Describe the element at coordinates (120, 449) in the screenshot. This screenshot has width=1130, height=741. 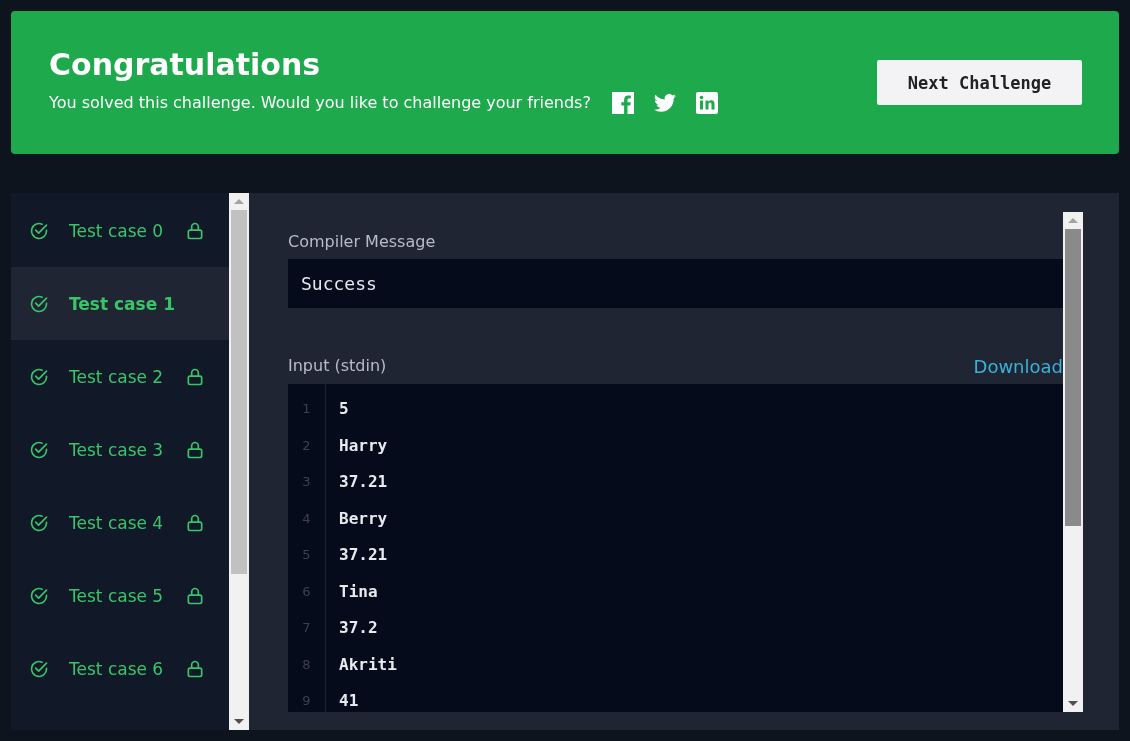
I see `test-case-tab: Test case 3` at that location.